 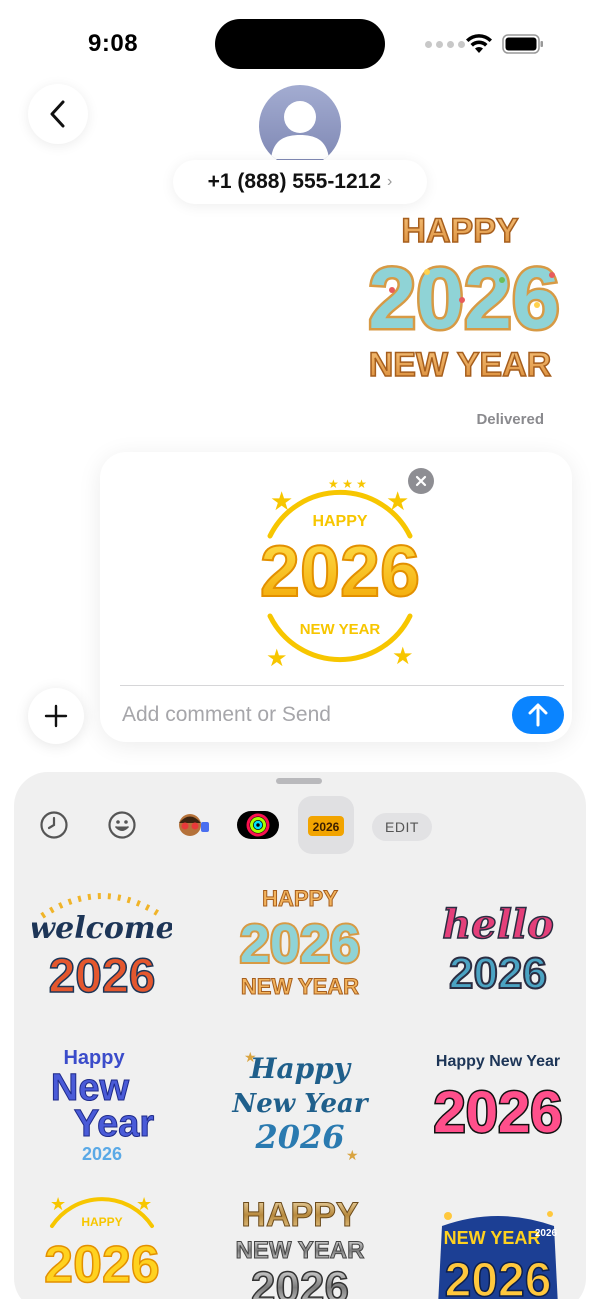 What do you see at coordinates (114, 1124) in the screenshot?
I see `svg-text: Year` at bounding box center [114, 1124].